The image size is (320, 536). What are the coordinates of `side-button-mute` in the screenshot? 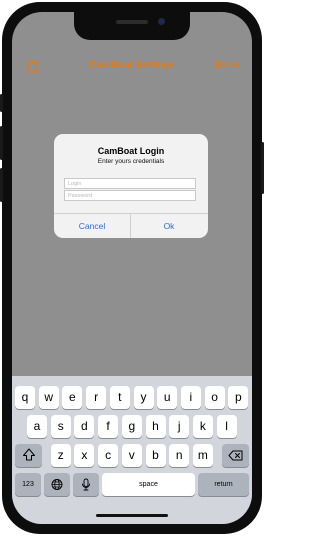 It's located at (1, 103).